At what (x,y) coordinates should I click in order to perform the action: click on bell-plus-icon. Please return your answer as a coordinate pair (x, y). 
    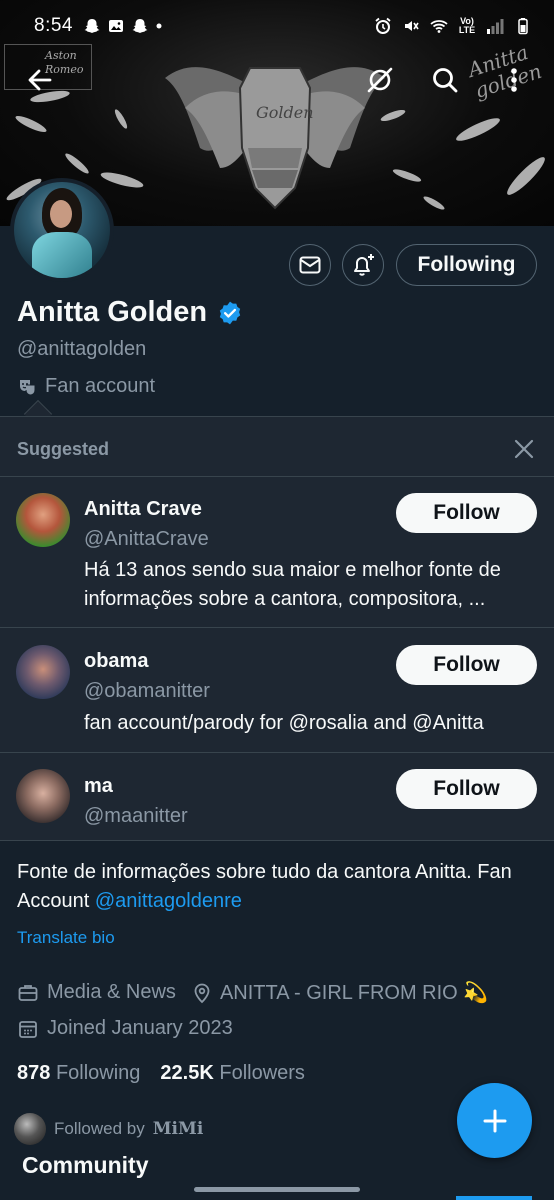
    Looking at the image, I should click on (364, 265).